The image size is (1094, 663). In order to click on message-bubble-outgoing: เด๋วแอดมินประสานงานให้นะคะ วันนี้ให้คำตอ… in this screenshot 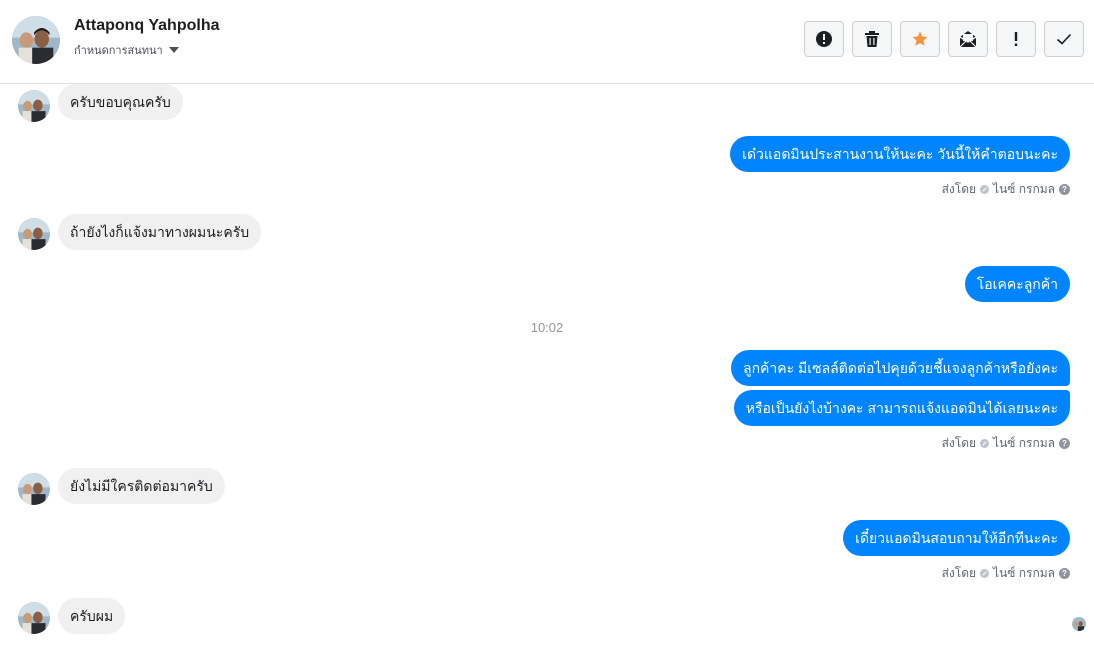, I will do `click(900, 154)`.